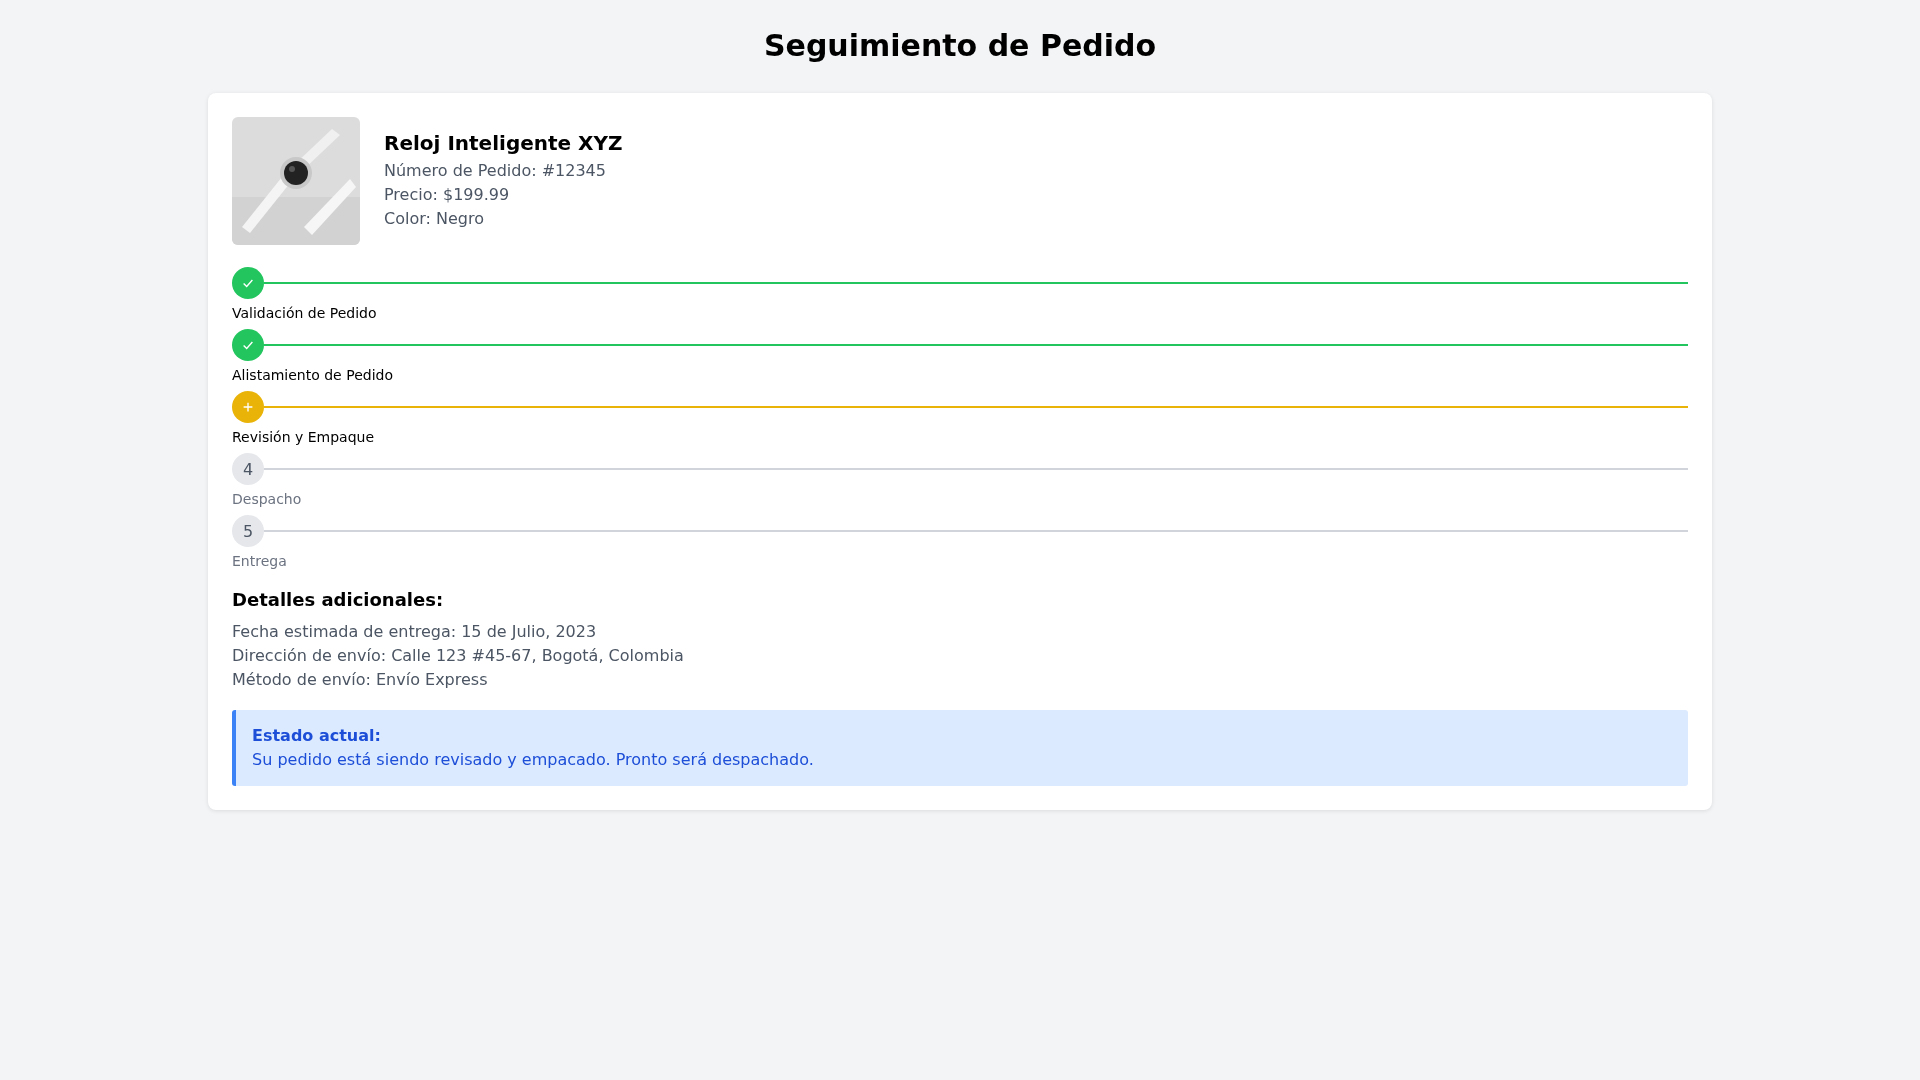  I want to click on detail-line: Método de envío: Envío Express, so click(360, 680).